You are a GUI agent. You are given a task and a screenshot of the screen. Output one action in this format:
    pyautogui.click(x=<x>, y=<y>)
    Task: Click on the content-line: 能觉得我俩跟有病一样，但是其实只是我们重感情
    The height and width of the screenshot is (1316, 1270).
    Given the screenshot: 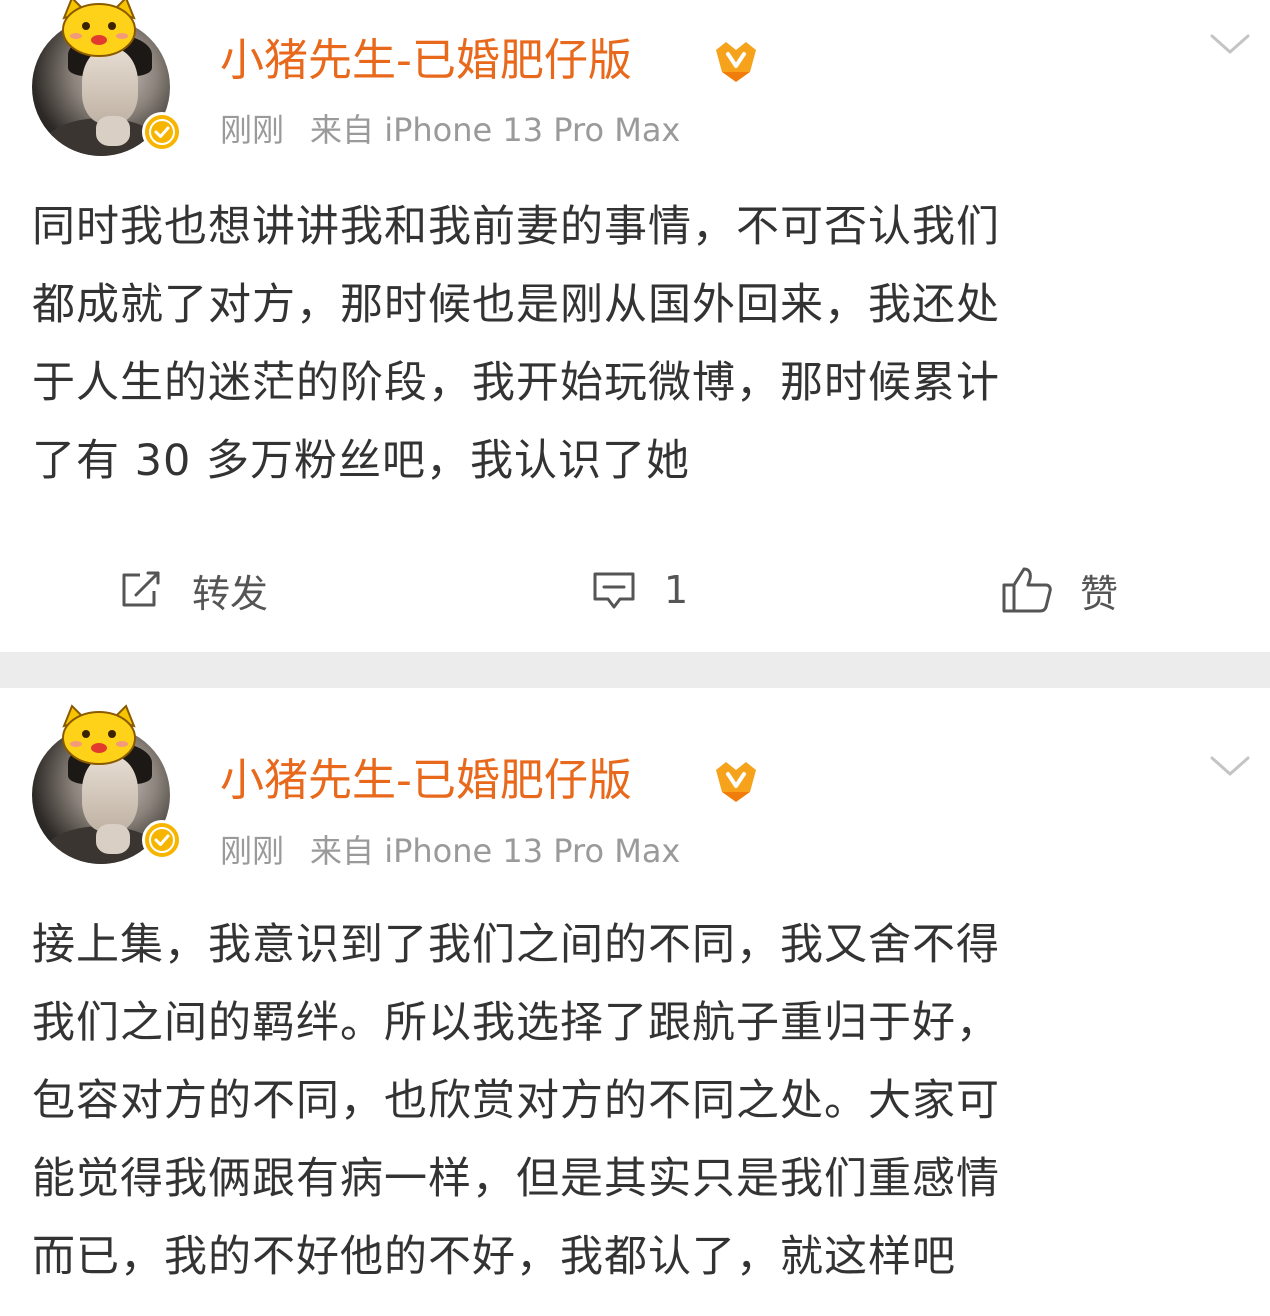 What is the action you would take?
    pyautogui.click(x=516, y=1179)
    